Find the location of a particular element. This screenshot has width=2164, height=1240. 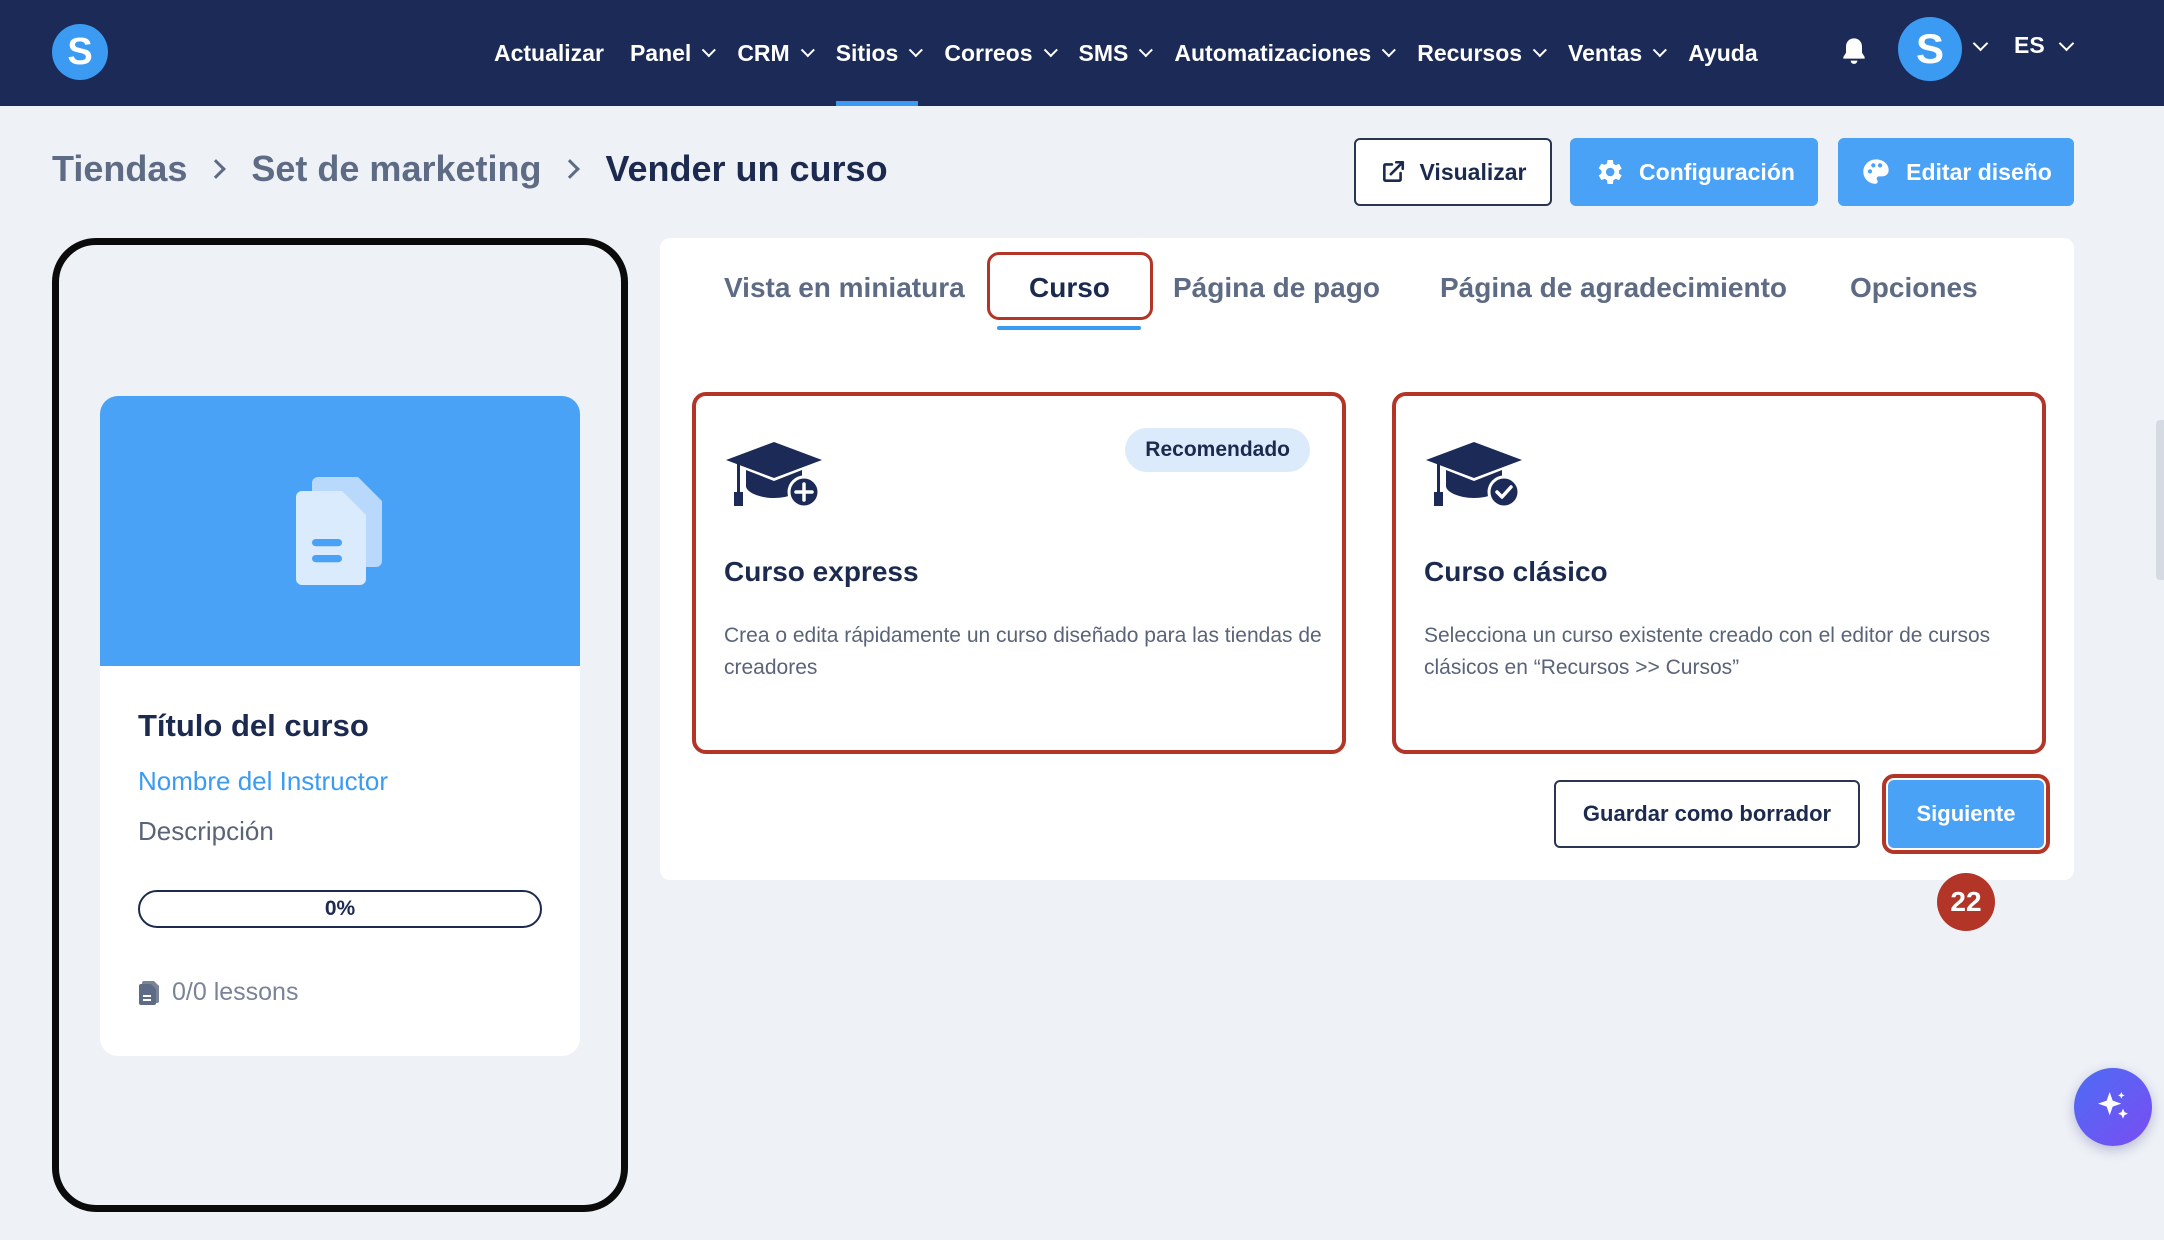

ai-assistant-button is located at coordinates (2113, 1107).